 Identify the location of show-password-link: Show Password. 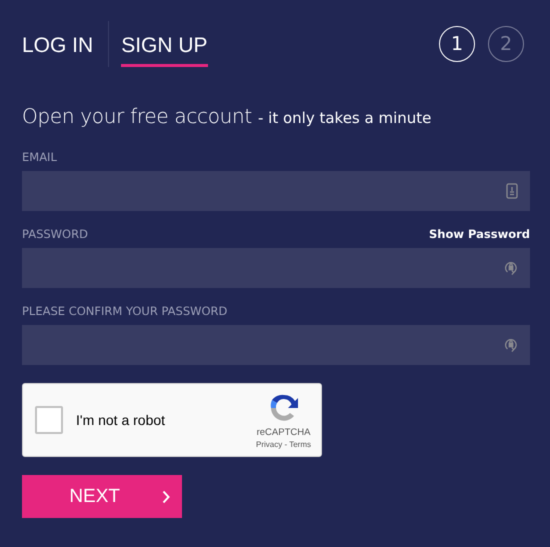
(479, 234).